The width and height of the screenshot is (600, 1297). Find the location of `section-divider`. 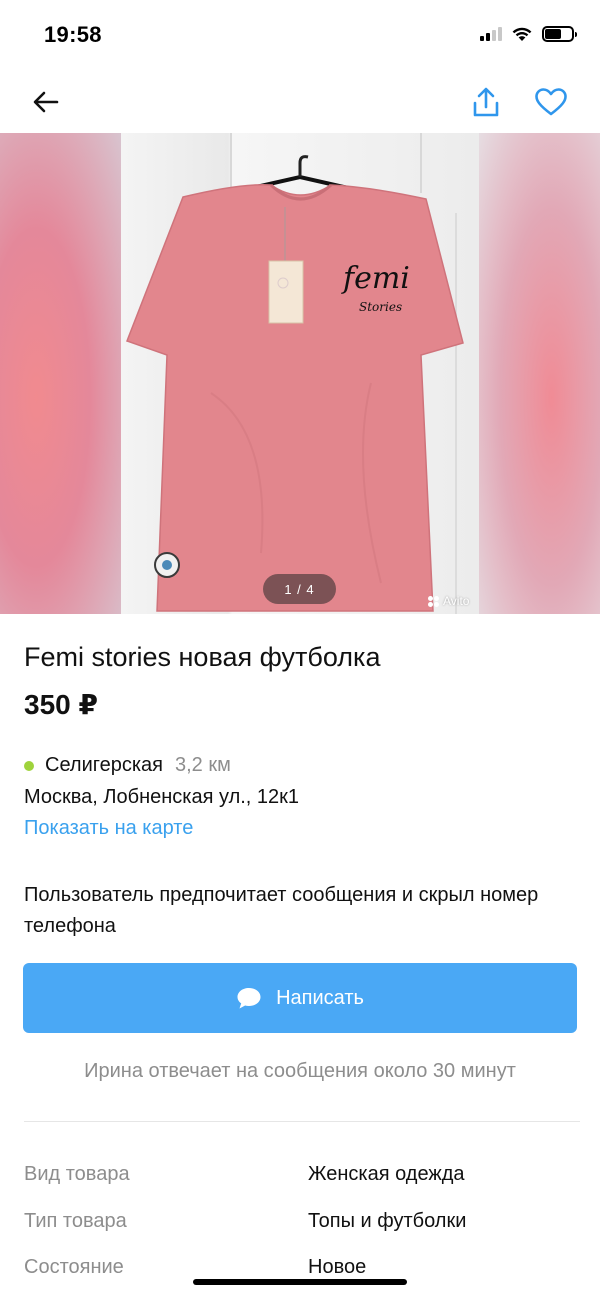

section-divider is located at coordinates (302, 1121).